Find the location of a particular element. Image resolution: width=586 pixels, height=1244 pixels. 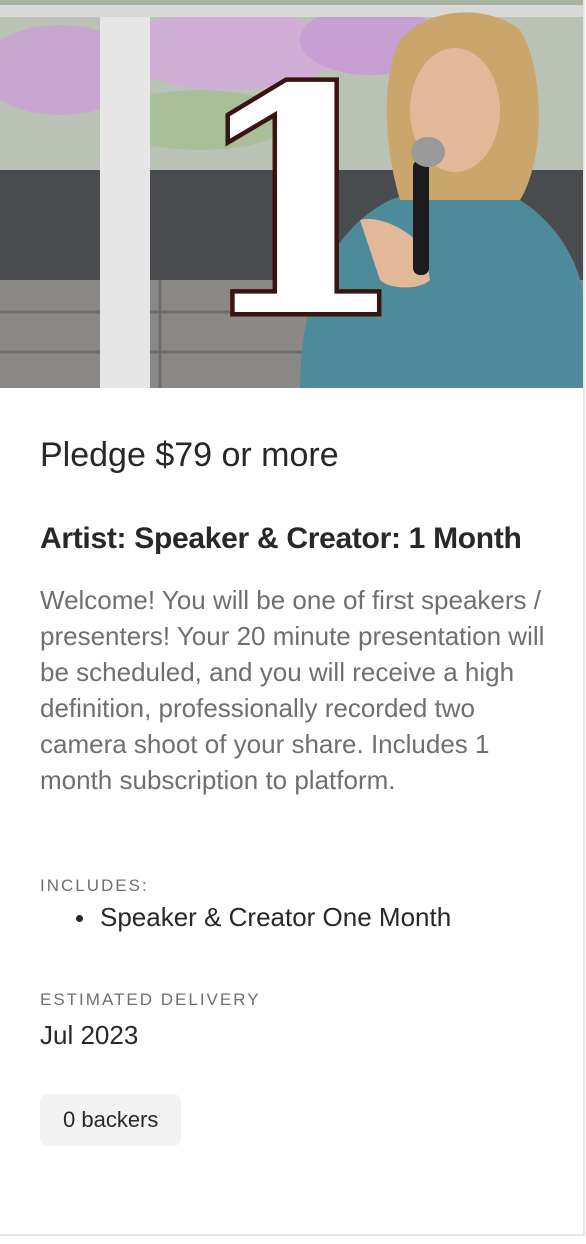

reward-title: Artist: Speaker & Creator: 1 Month is located at coordinates (281, 538).